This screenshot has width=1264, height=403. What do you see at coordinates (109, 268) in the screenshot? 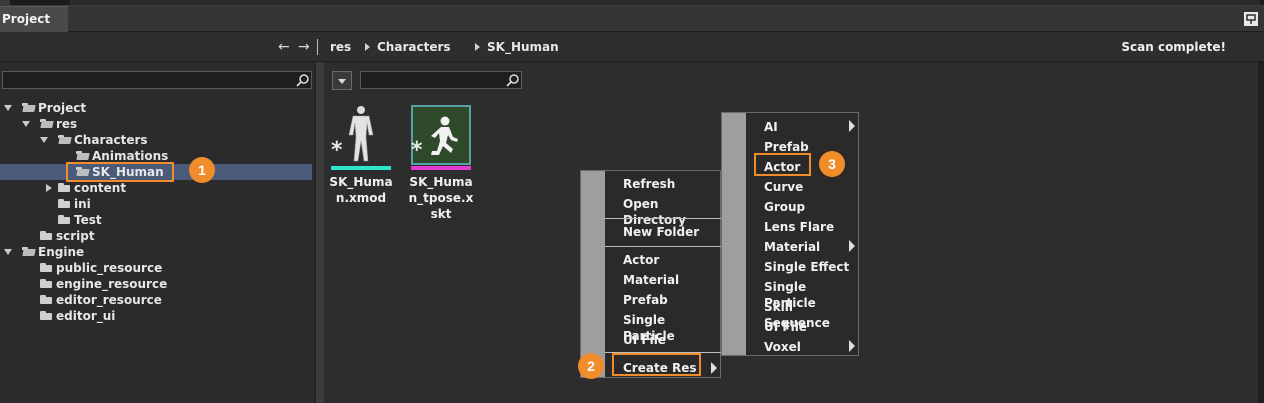
I see `tree-node-label: public_resource` at bounding box center [109, 268].